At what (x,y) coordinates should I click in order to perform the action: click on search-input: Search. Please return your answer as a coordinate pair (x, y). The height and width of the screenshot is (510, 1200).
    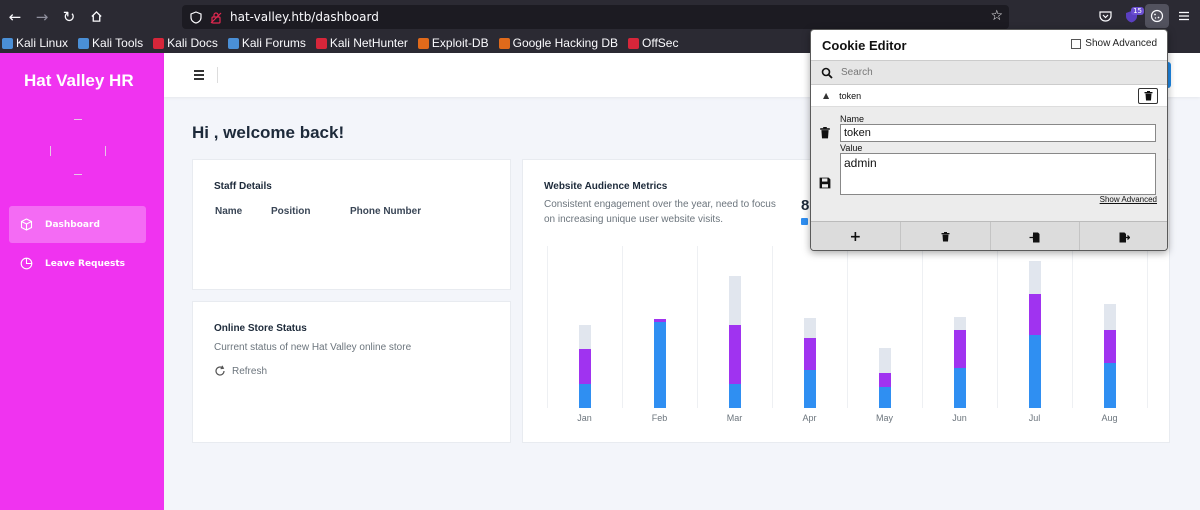
    Looking at the image, I should click on (857, 72).